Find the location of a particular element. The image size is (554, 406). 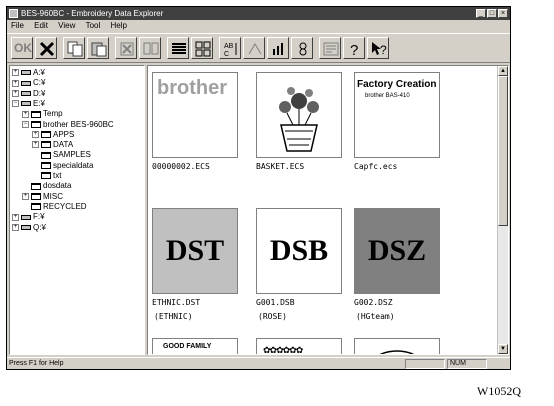

menu-help: Help is located at coordinates (119, 26).